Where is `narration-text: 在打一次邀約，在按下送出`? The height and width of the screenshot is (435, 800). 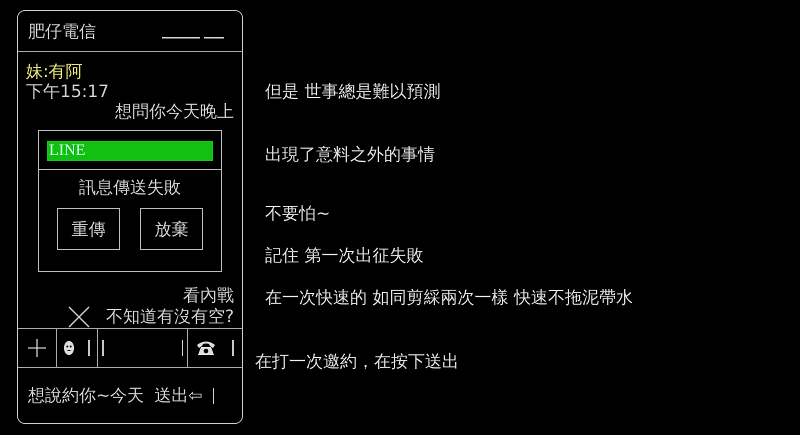
narration-text: 在打一次邀約，在按下送出 is located at coordinates (357, 362).